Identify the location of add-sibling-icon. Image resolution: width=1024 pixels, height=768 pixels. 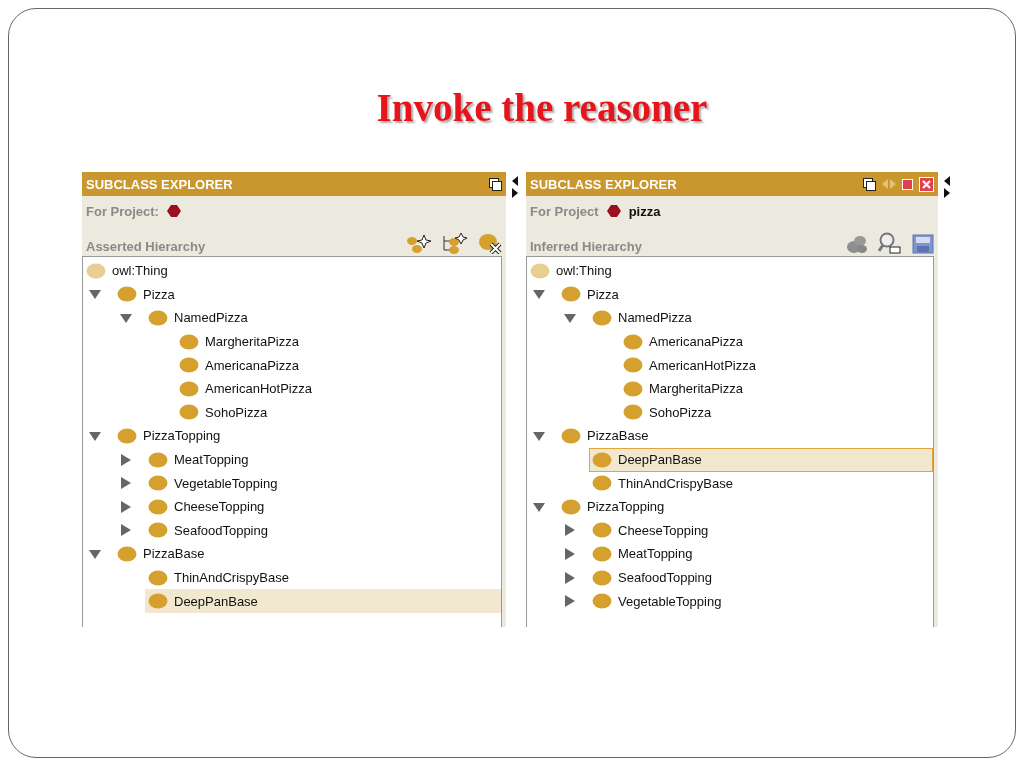
(455, 243).